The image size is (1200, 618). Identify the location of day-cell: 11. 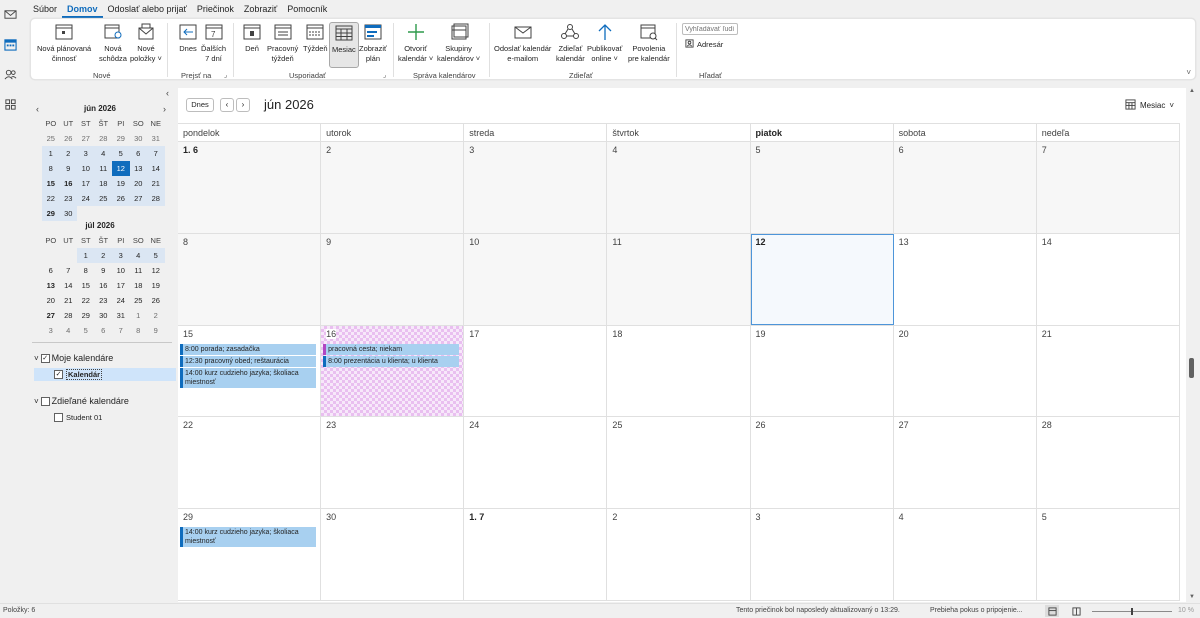
(679, 279).